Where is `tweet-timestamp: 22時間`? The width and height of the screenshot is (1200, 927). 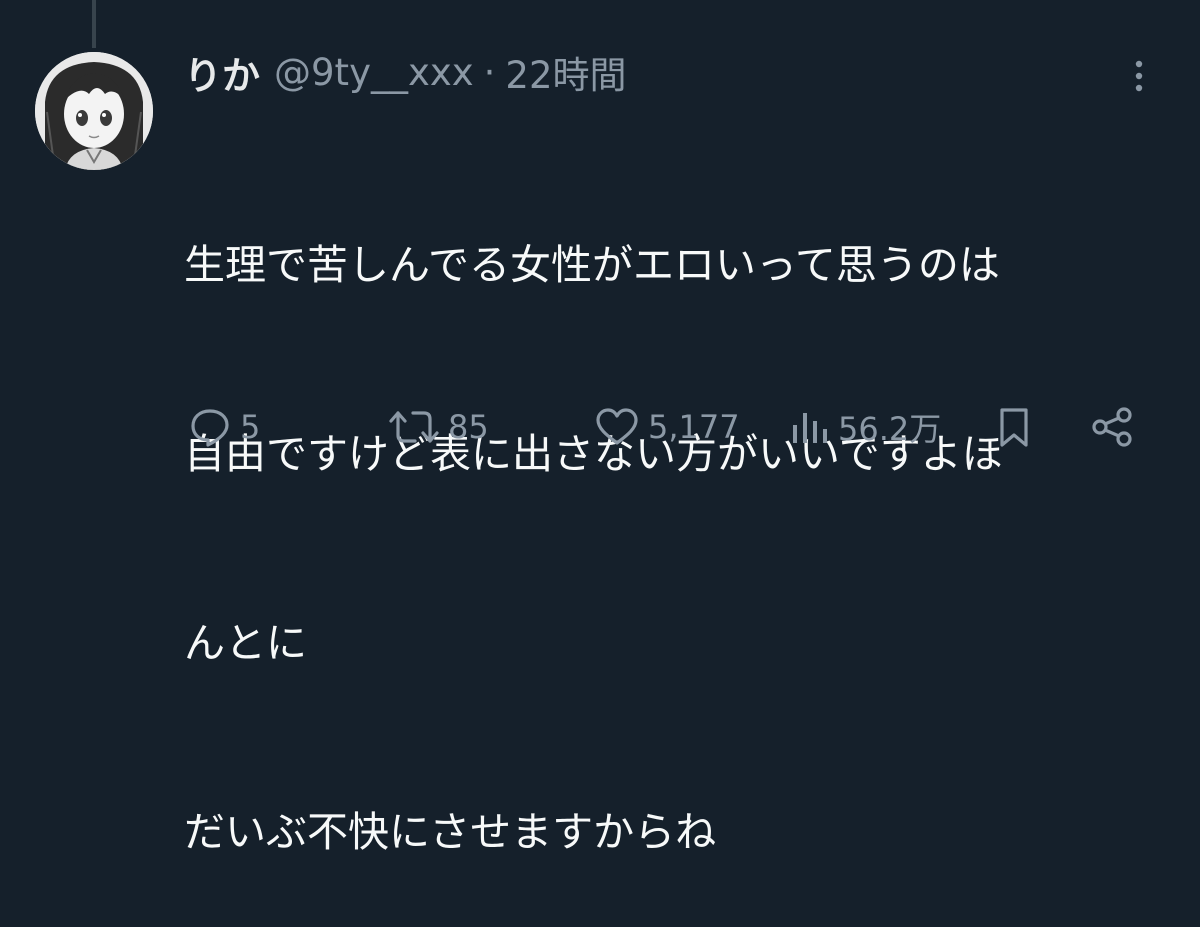
tweet-timestamp: 22時間 is located at coordinates (565, 72).